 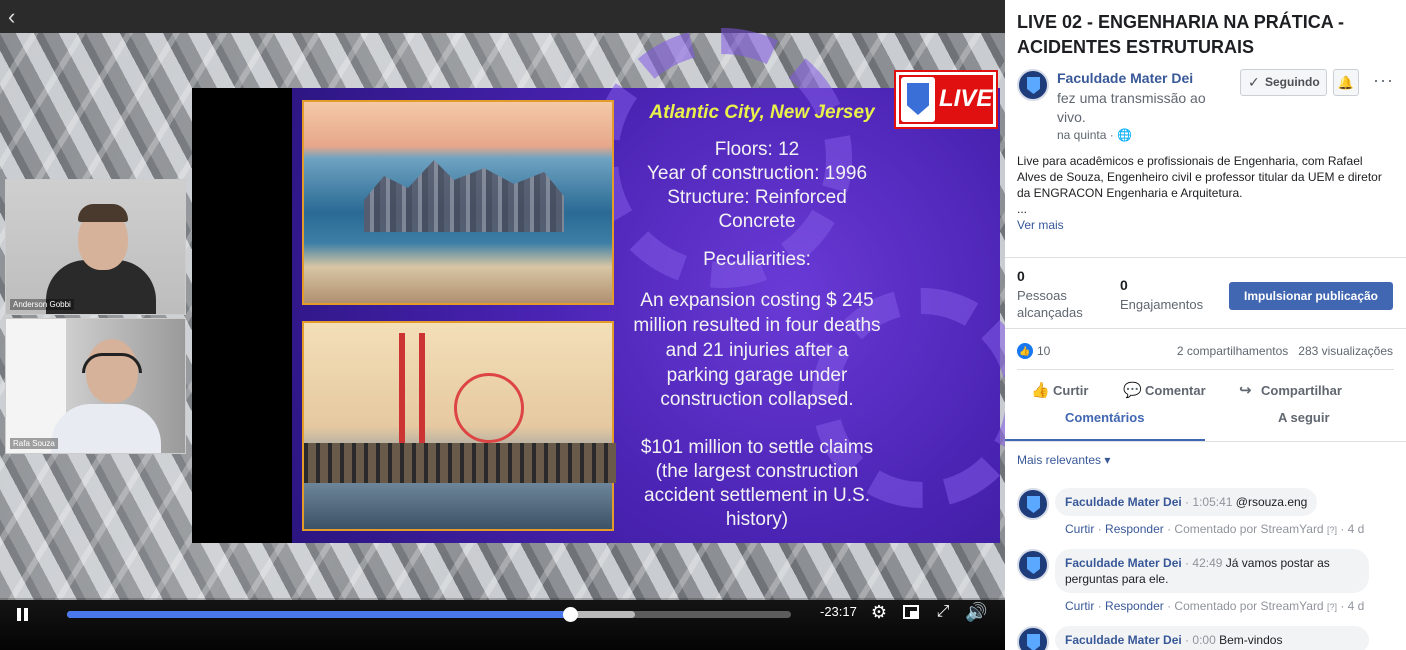 I want to click on slide-line: An expansion costing $ 245, so click(x=757, y=300).